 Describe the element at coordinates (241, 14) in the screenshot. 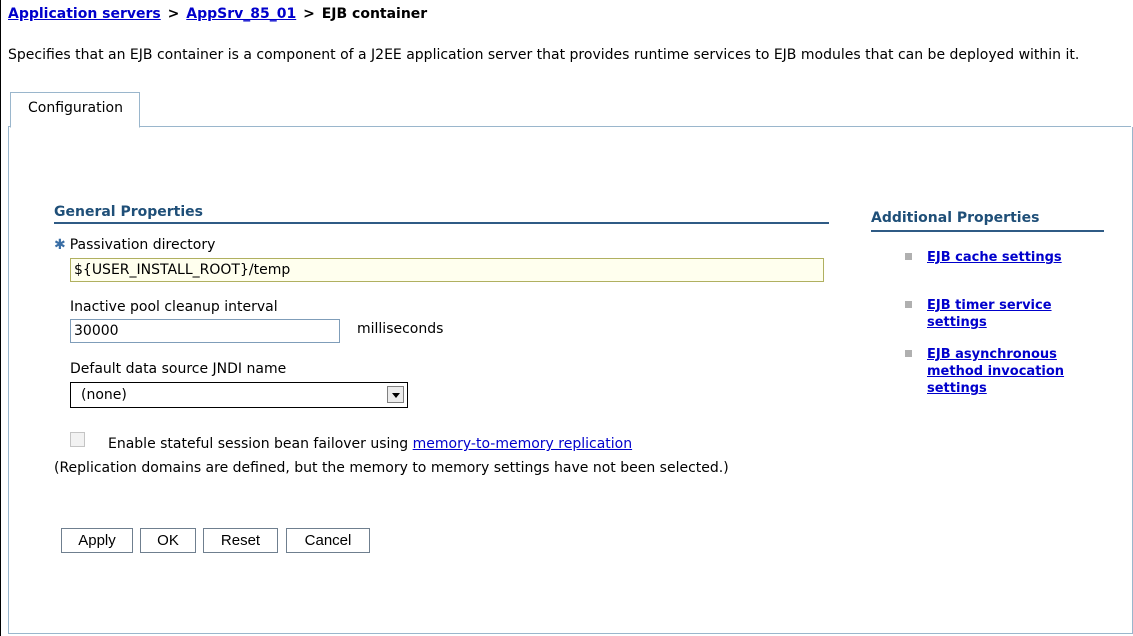

I see `breadcrumb-link-appsrv: AppSrv_85_01` at that location.